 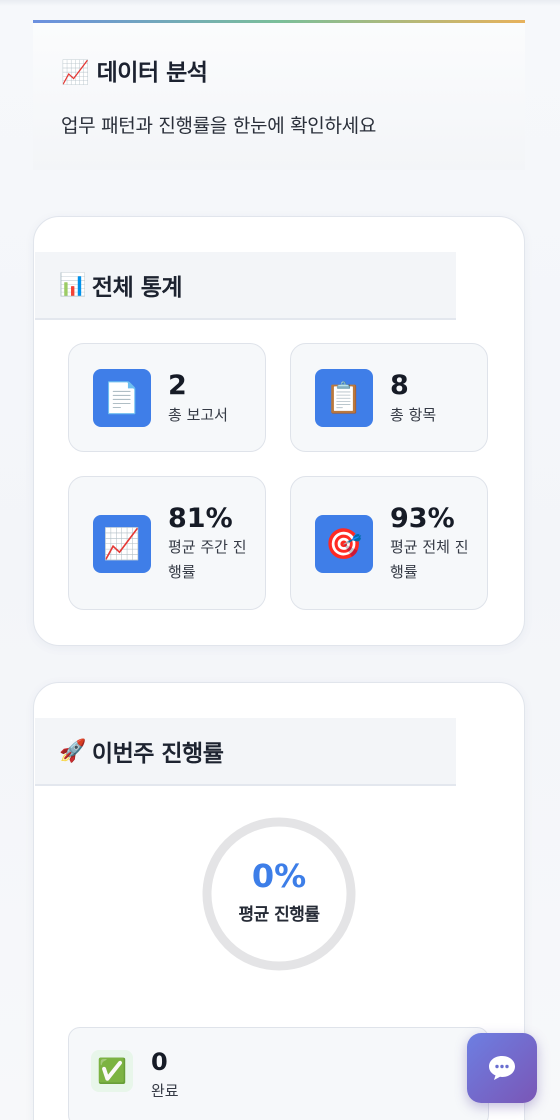 What do you see at coordinates (157, 754) in the screenshot?
I see `weekly-progress-title: 이번주 진행률` at bounding box center [157, 754].